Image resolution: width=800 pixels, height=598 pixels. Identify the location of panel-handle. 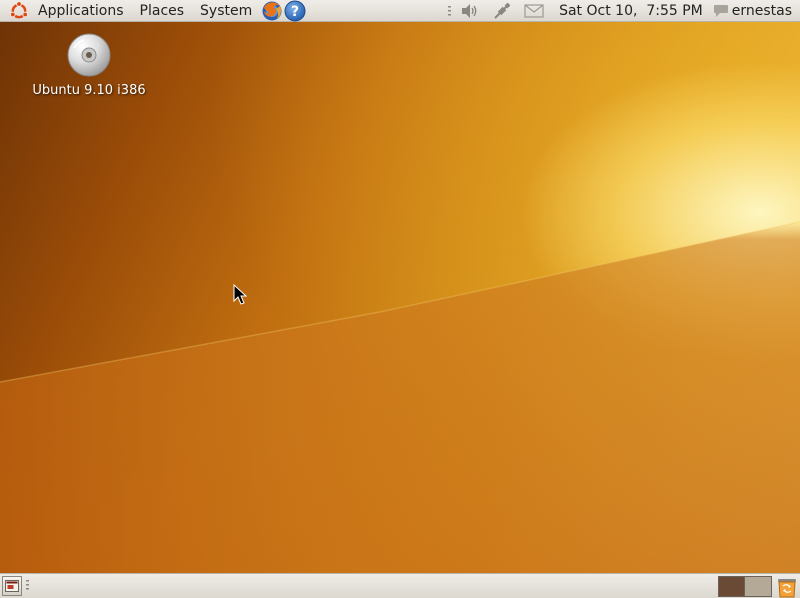
(450, 11).